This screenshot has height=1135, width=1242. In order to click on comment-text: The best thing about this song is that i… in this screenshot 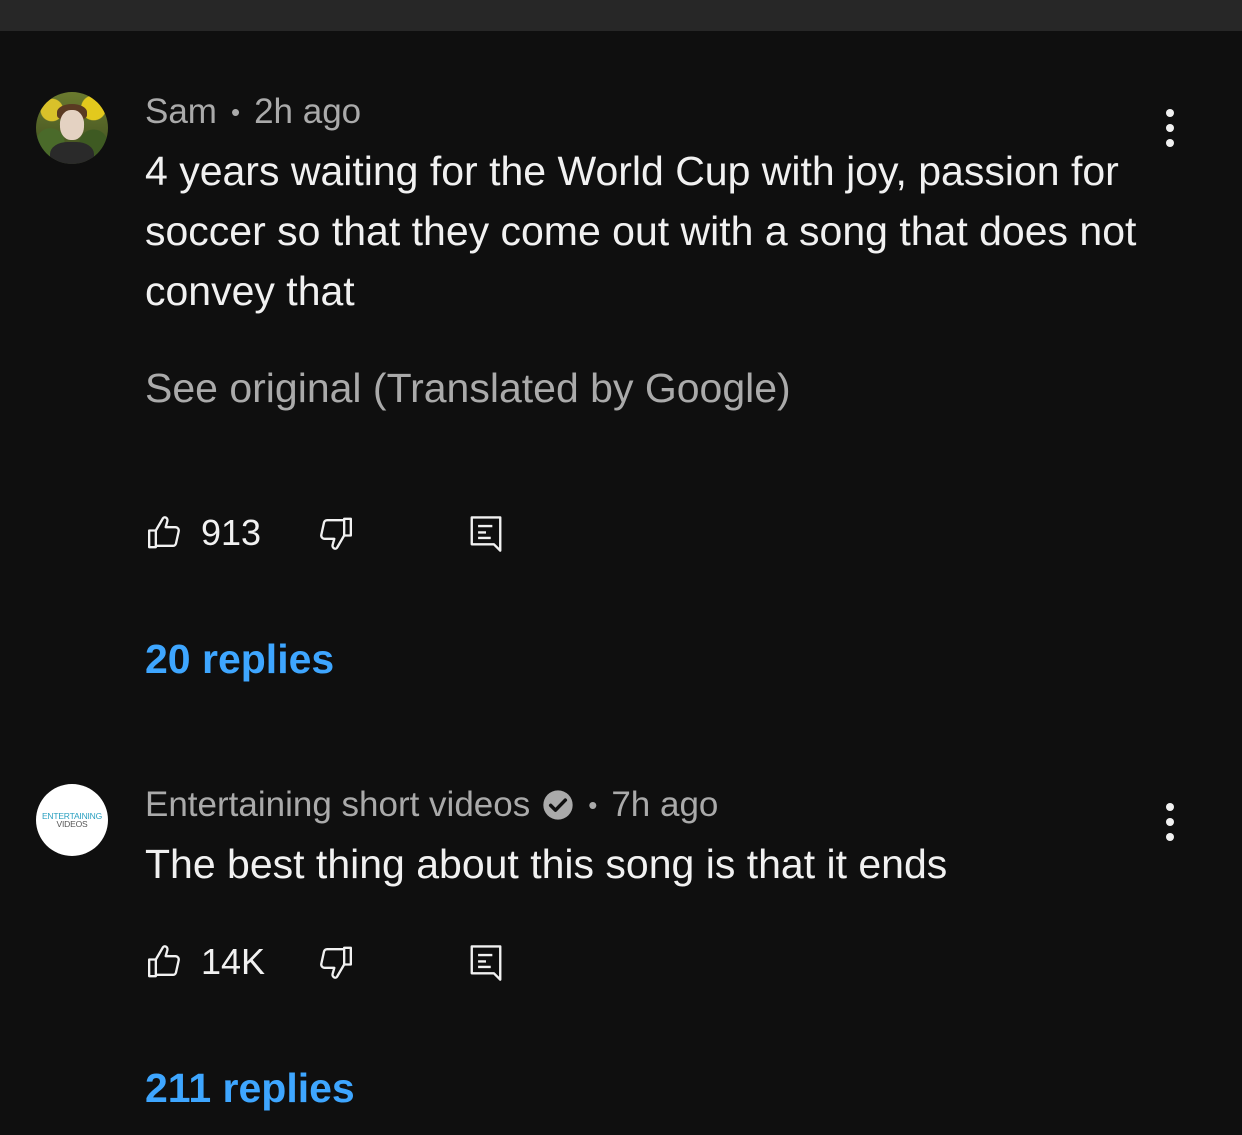, I will do `click(546, 864)`.